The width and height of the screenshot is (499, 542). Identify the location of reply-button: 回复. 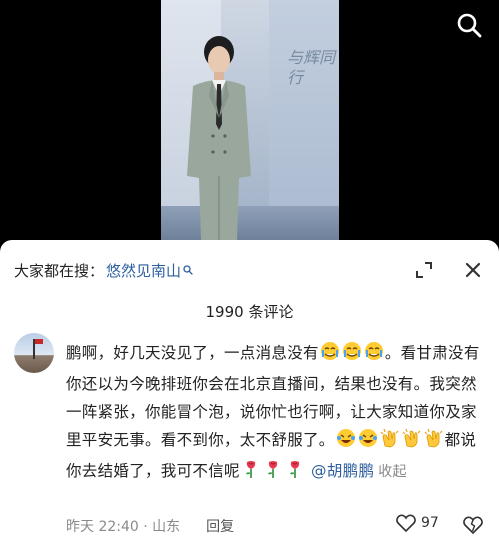
(220, 526).